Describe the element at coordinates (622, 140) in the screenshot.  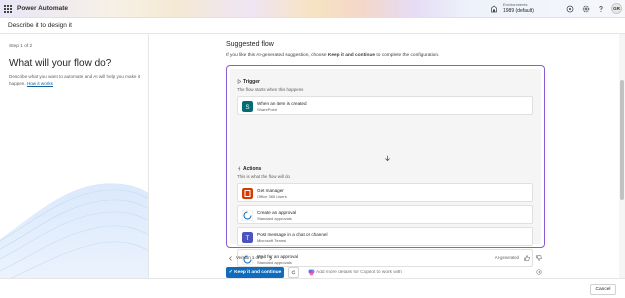
I see `scrollbar-thumb` at that location.